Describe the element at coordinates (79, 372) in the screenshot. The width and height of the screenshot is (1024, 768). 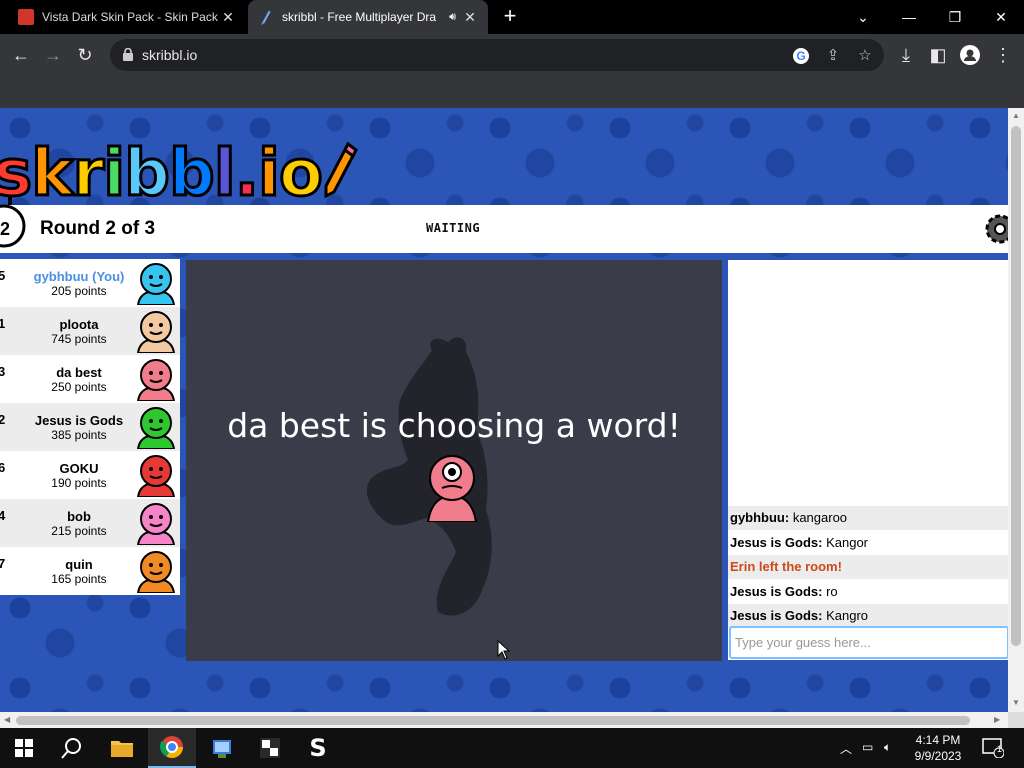
I see `player-name: da best` at that location.